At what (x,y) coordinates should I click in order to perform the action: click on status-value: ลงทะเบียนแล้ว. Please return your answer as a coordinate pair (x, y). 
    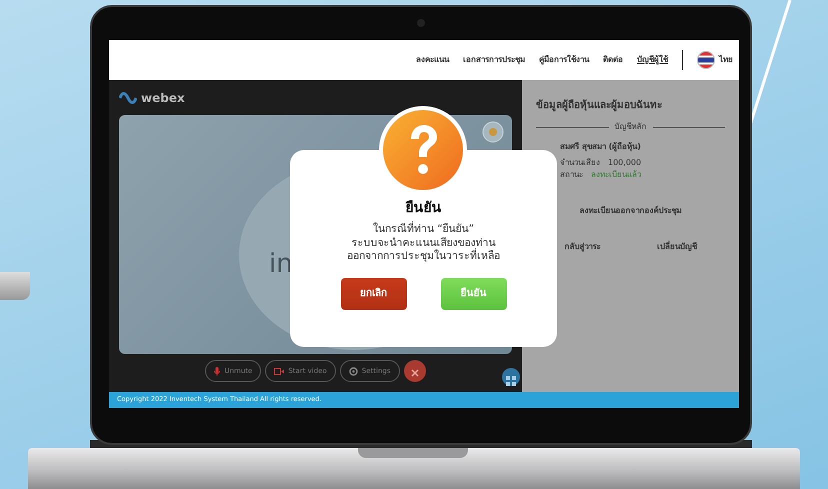
    Looking at the image, I should click on (616, 175).